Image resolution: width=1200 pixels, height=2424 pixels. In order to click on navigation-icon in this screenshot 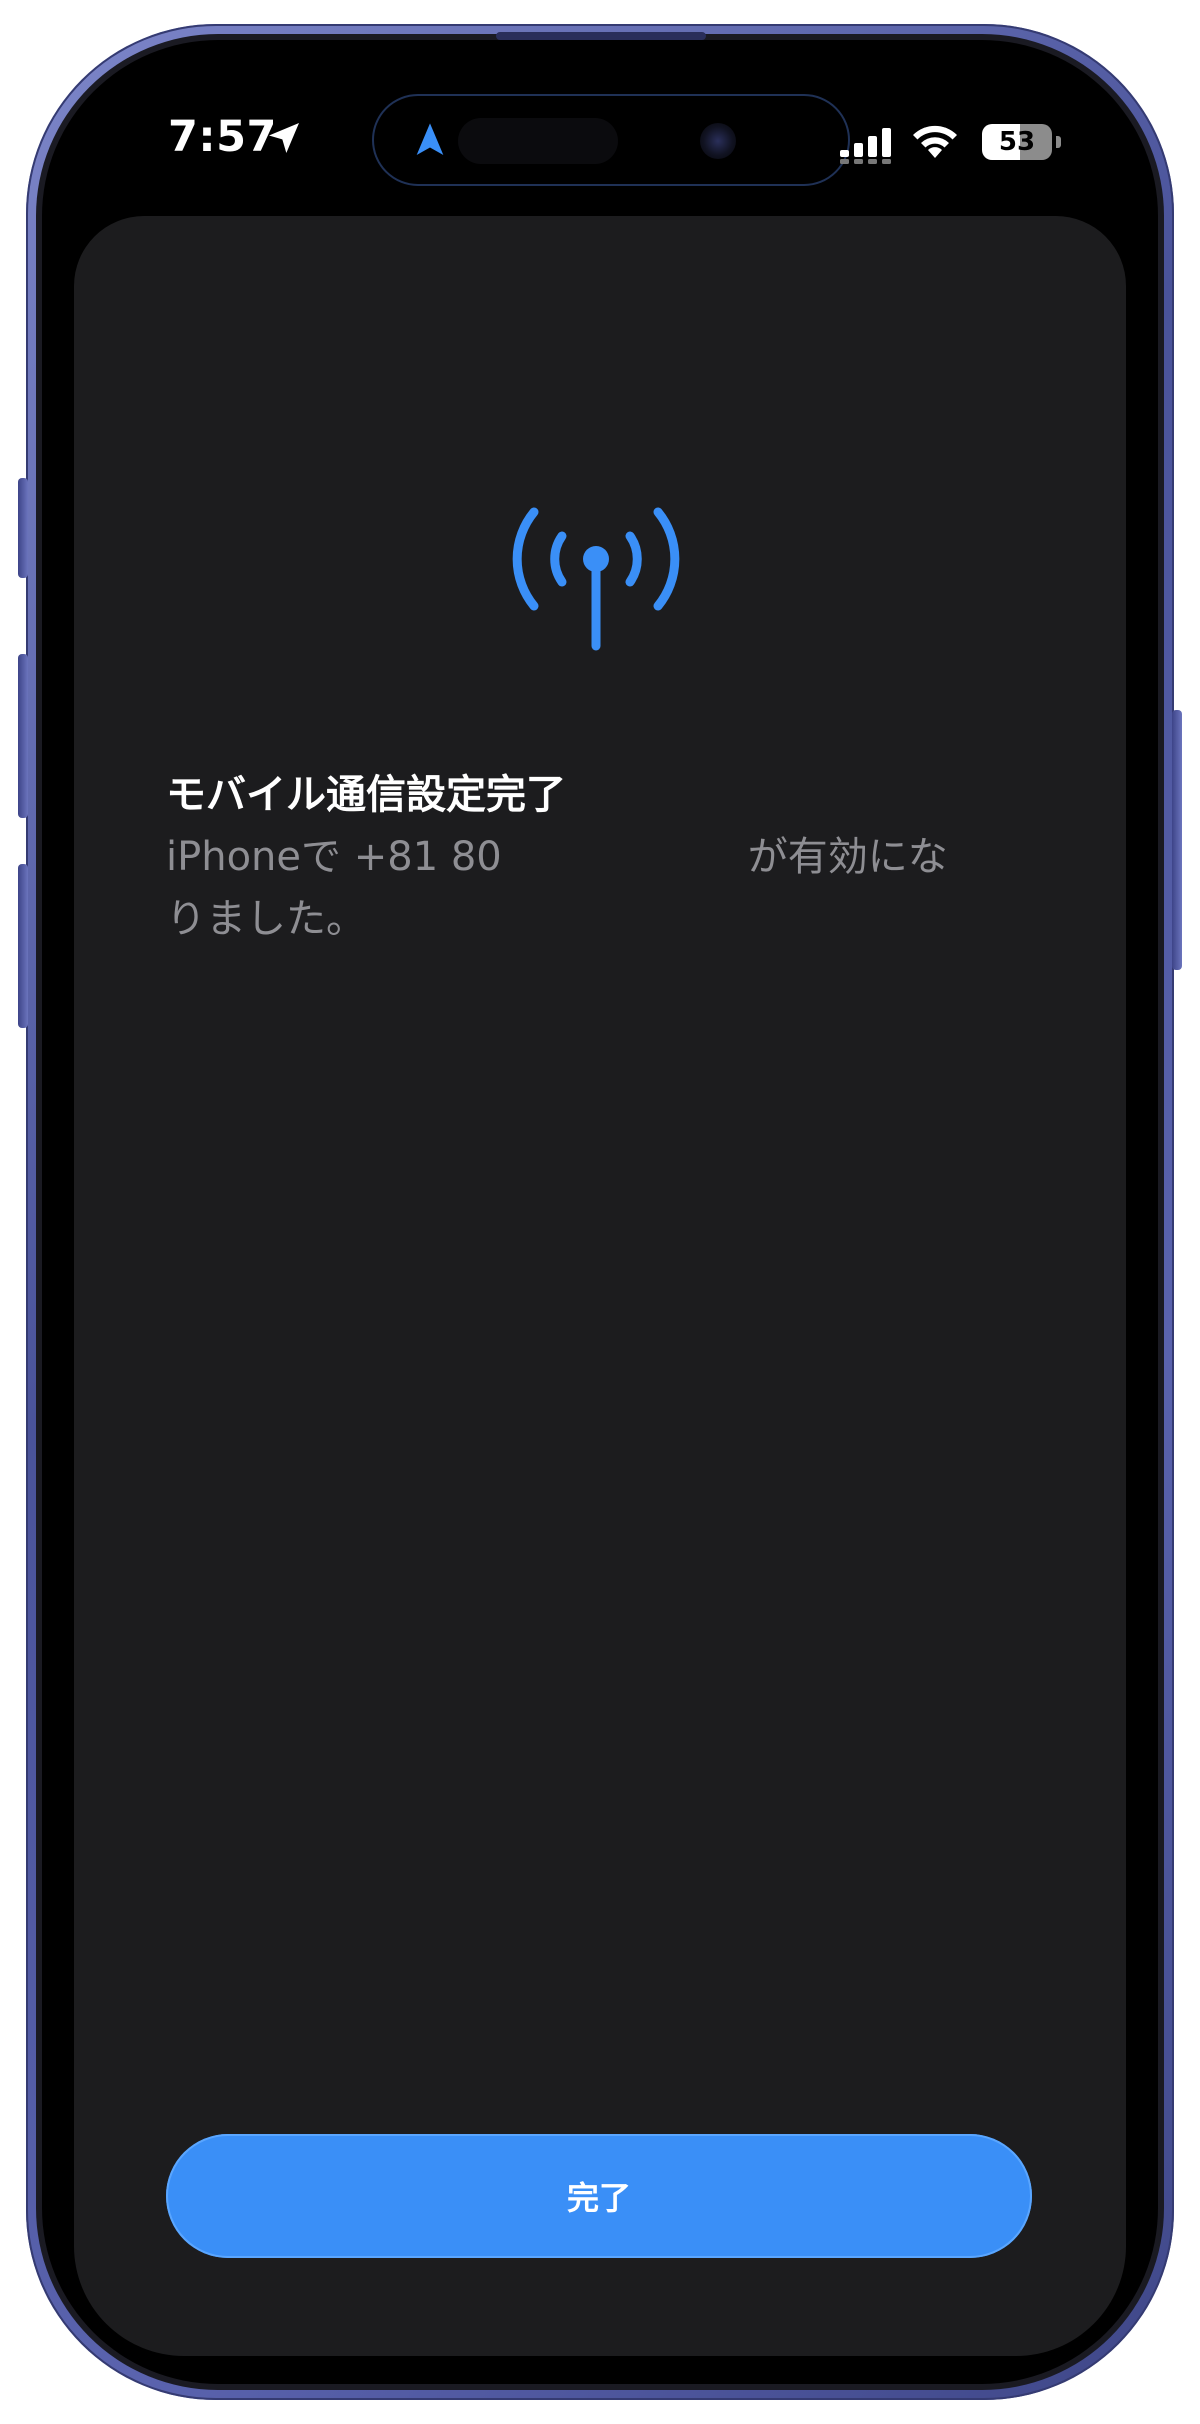, I will do `click(430, 139)`.